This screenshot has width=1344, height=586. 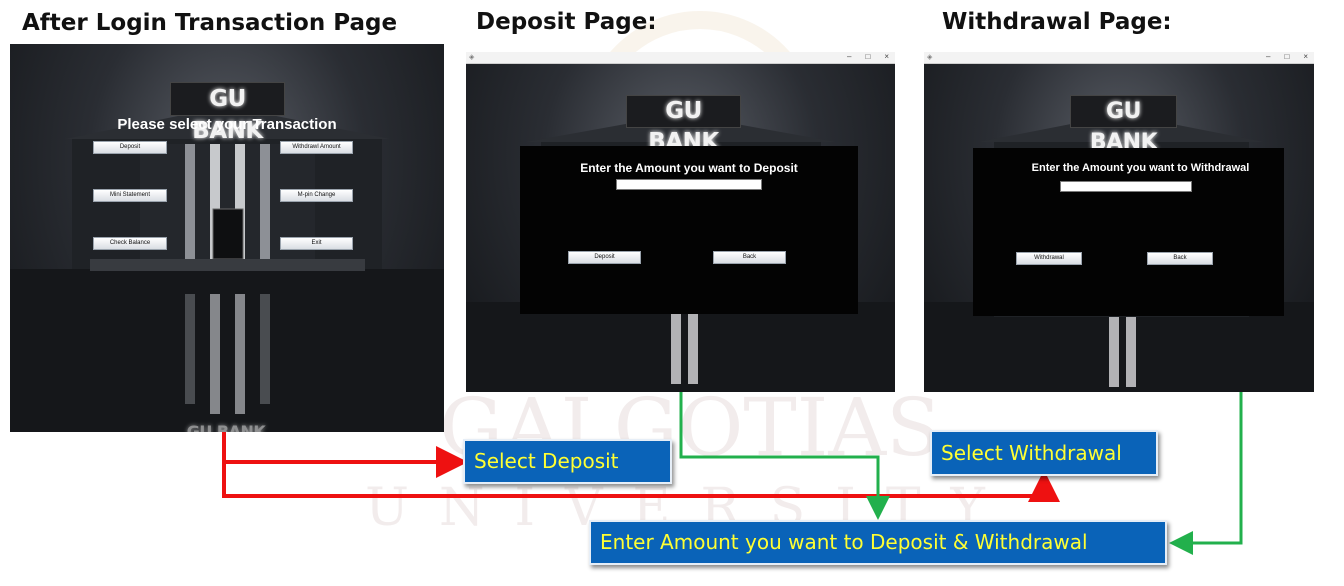 I want to click on transaction-prompt: Please select your Transaction, so click(x=227, y=124).